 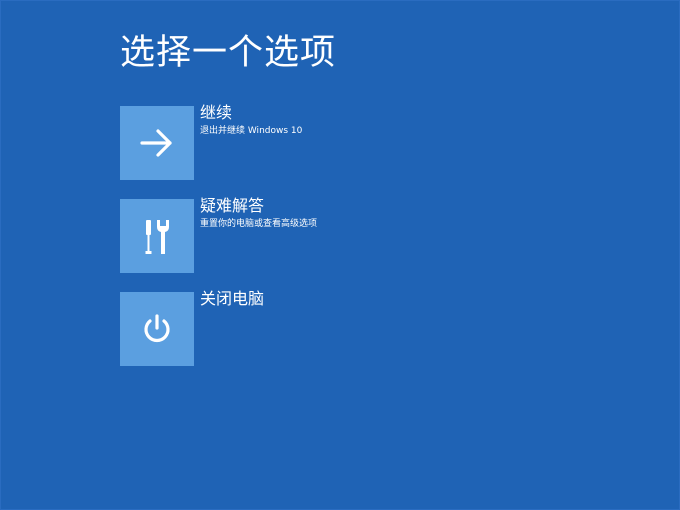 I want to click on shutdown-text: 关闭电脑, so click(x=232, y=299).